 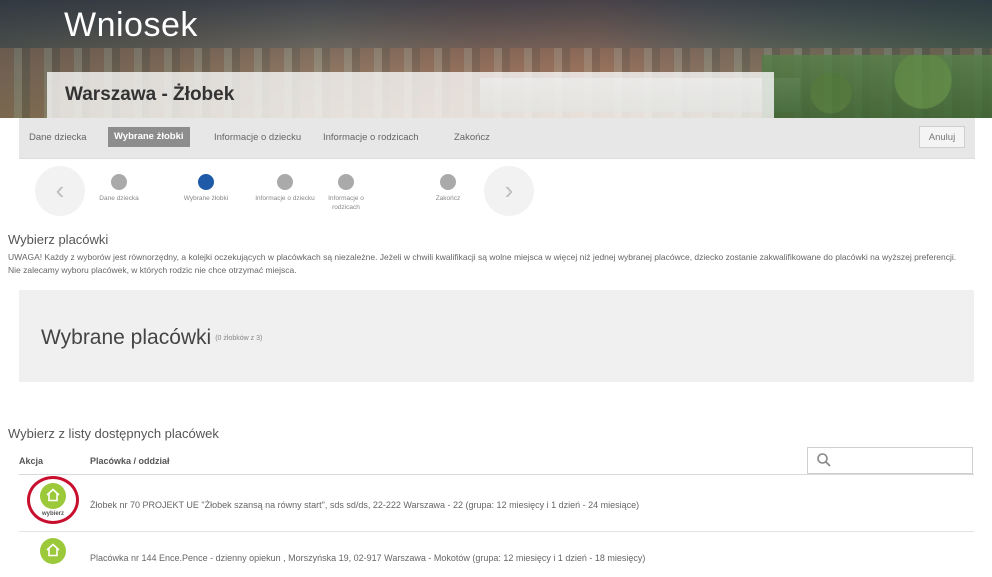 I want to click on next-step-button: ›, so click(x=509, y=191).